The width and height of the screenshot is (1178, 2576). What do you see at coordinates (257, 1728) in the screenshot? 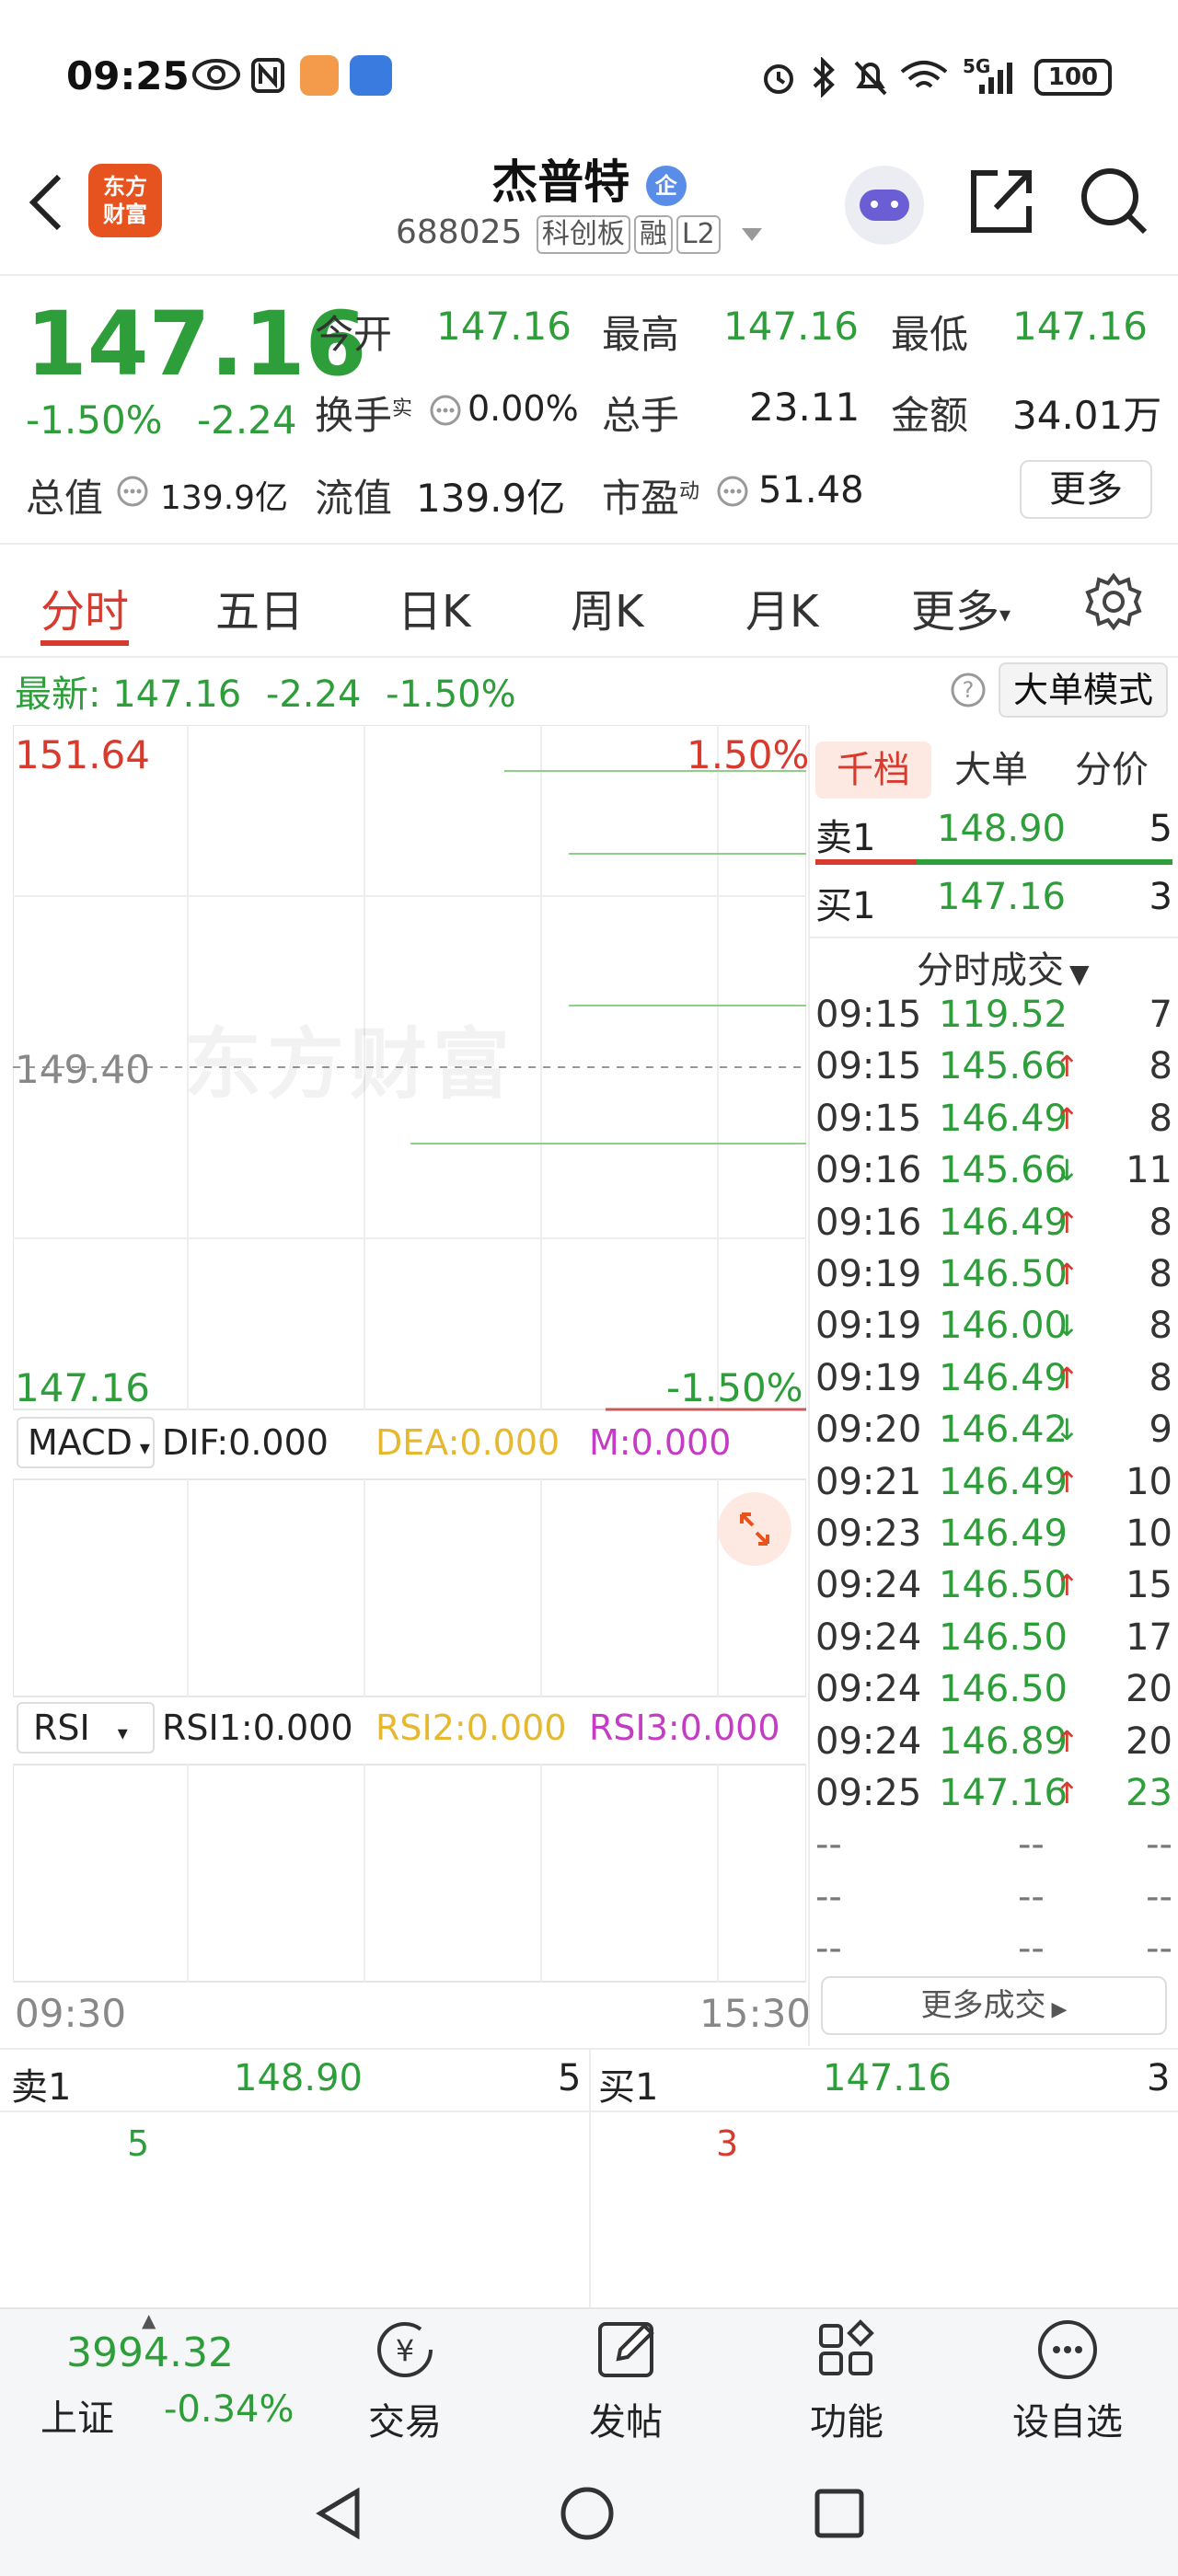
I see `rsi1: RSI1:0.000` at bounding box center [257, 1728].